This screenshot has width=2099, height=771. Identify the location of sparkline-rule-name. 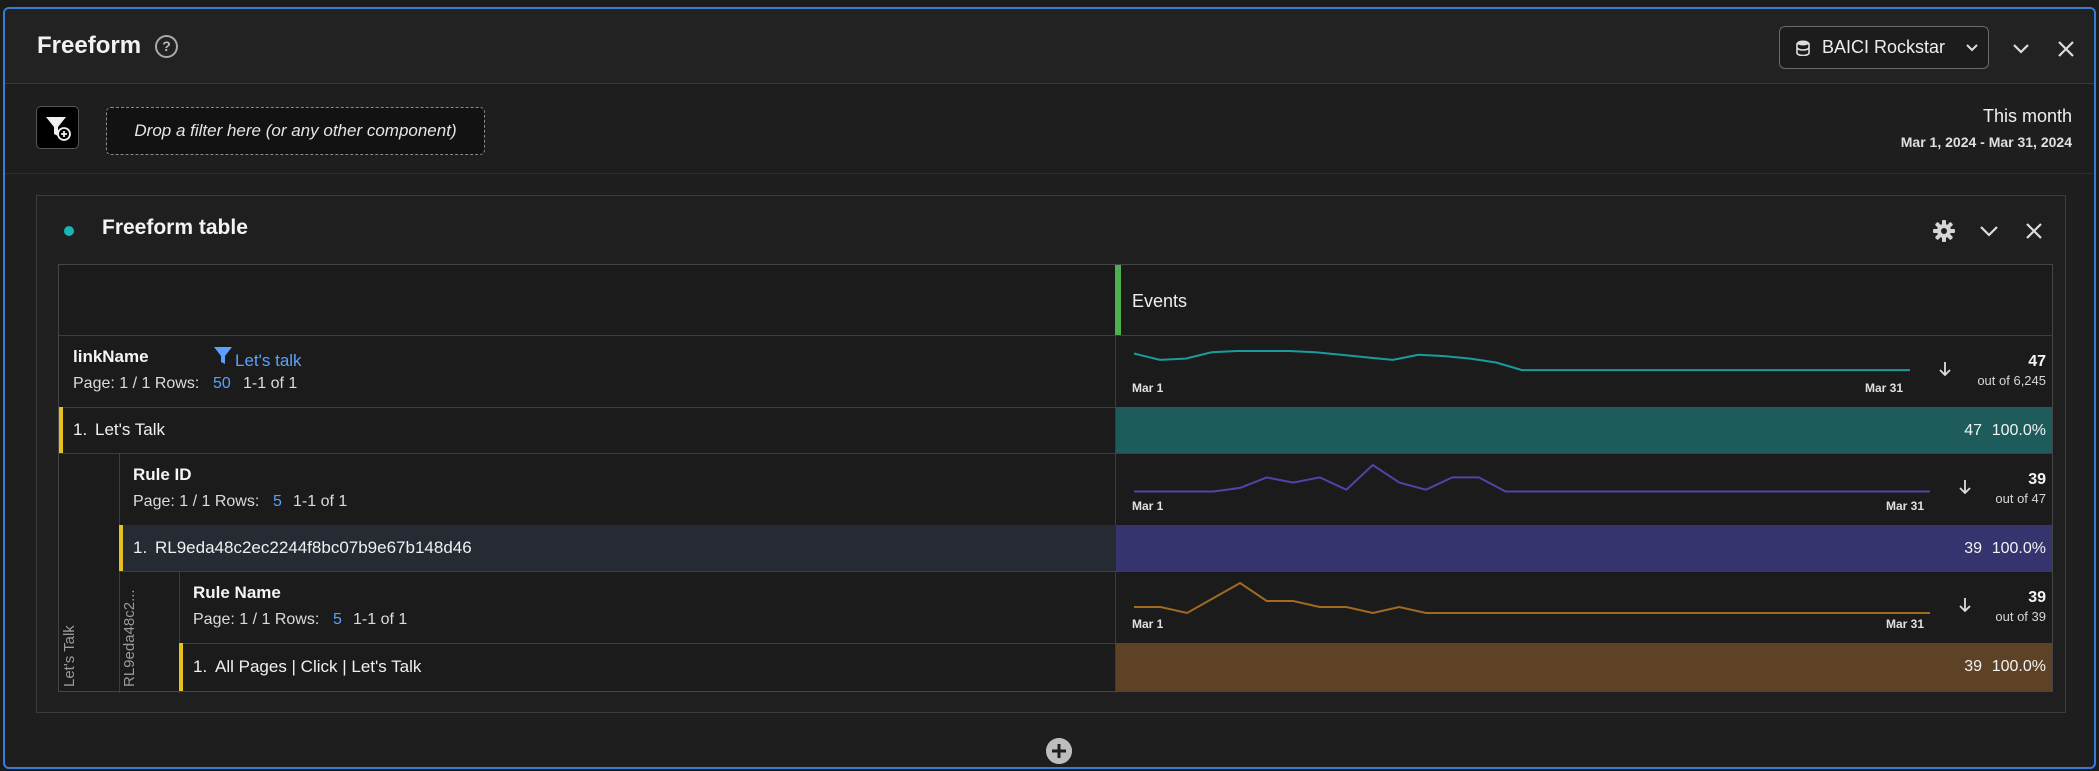
(1532, 598).